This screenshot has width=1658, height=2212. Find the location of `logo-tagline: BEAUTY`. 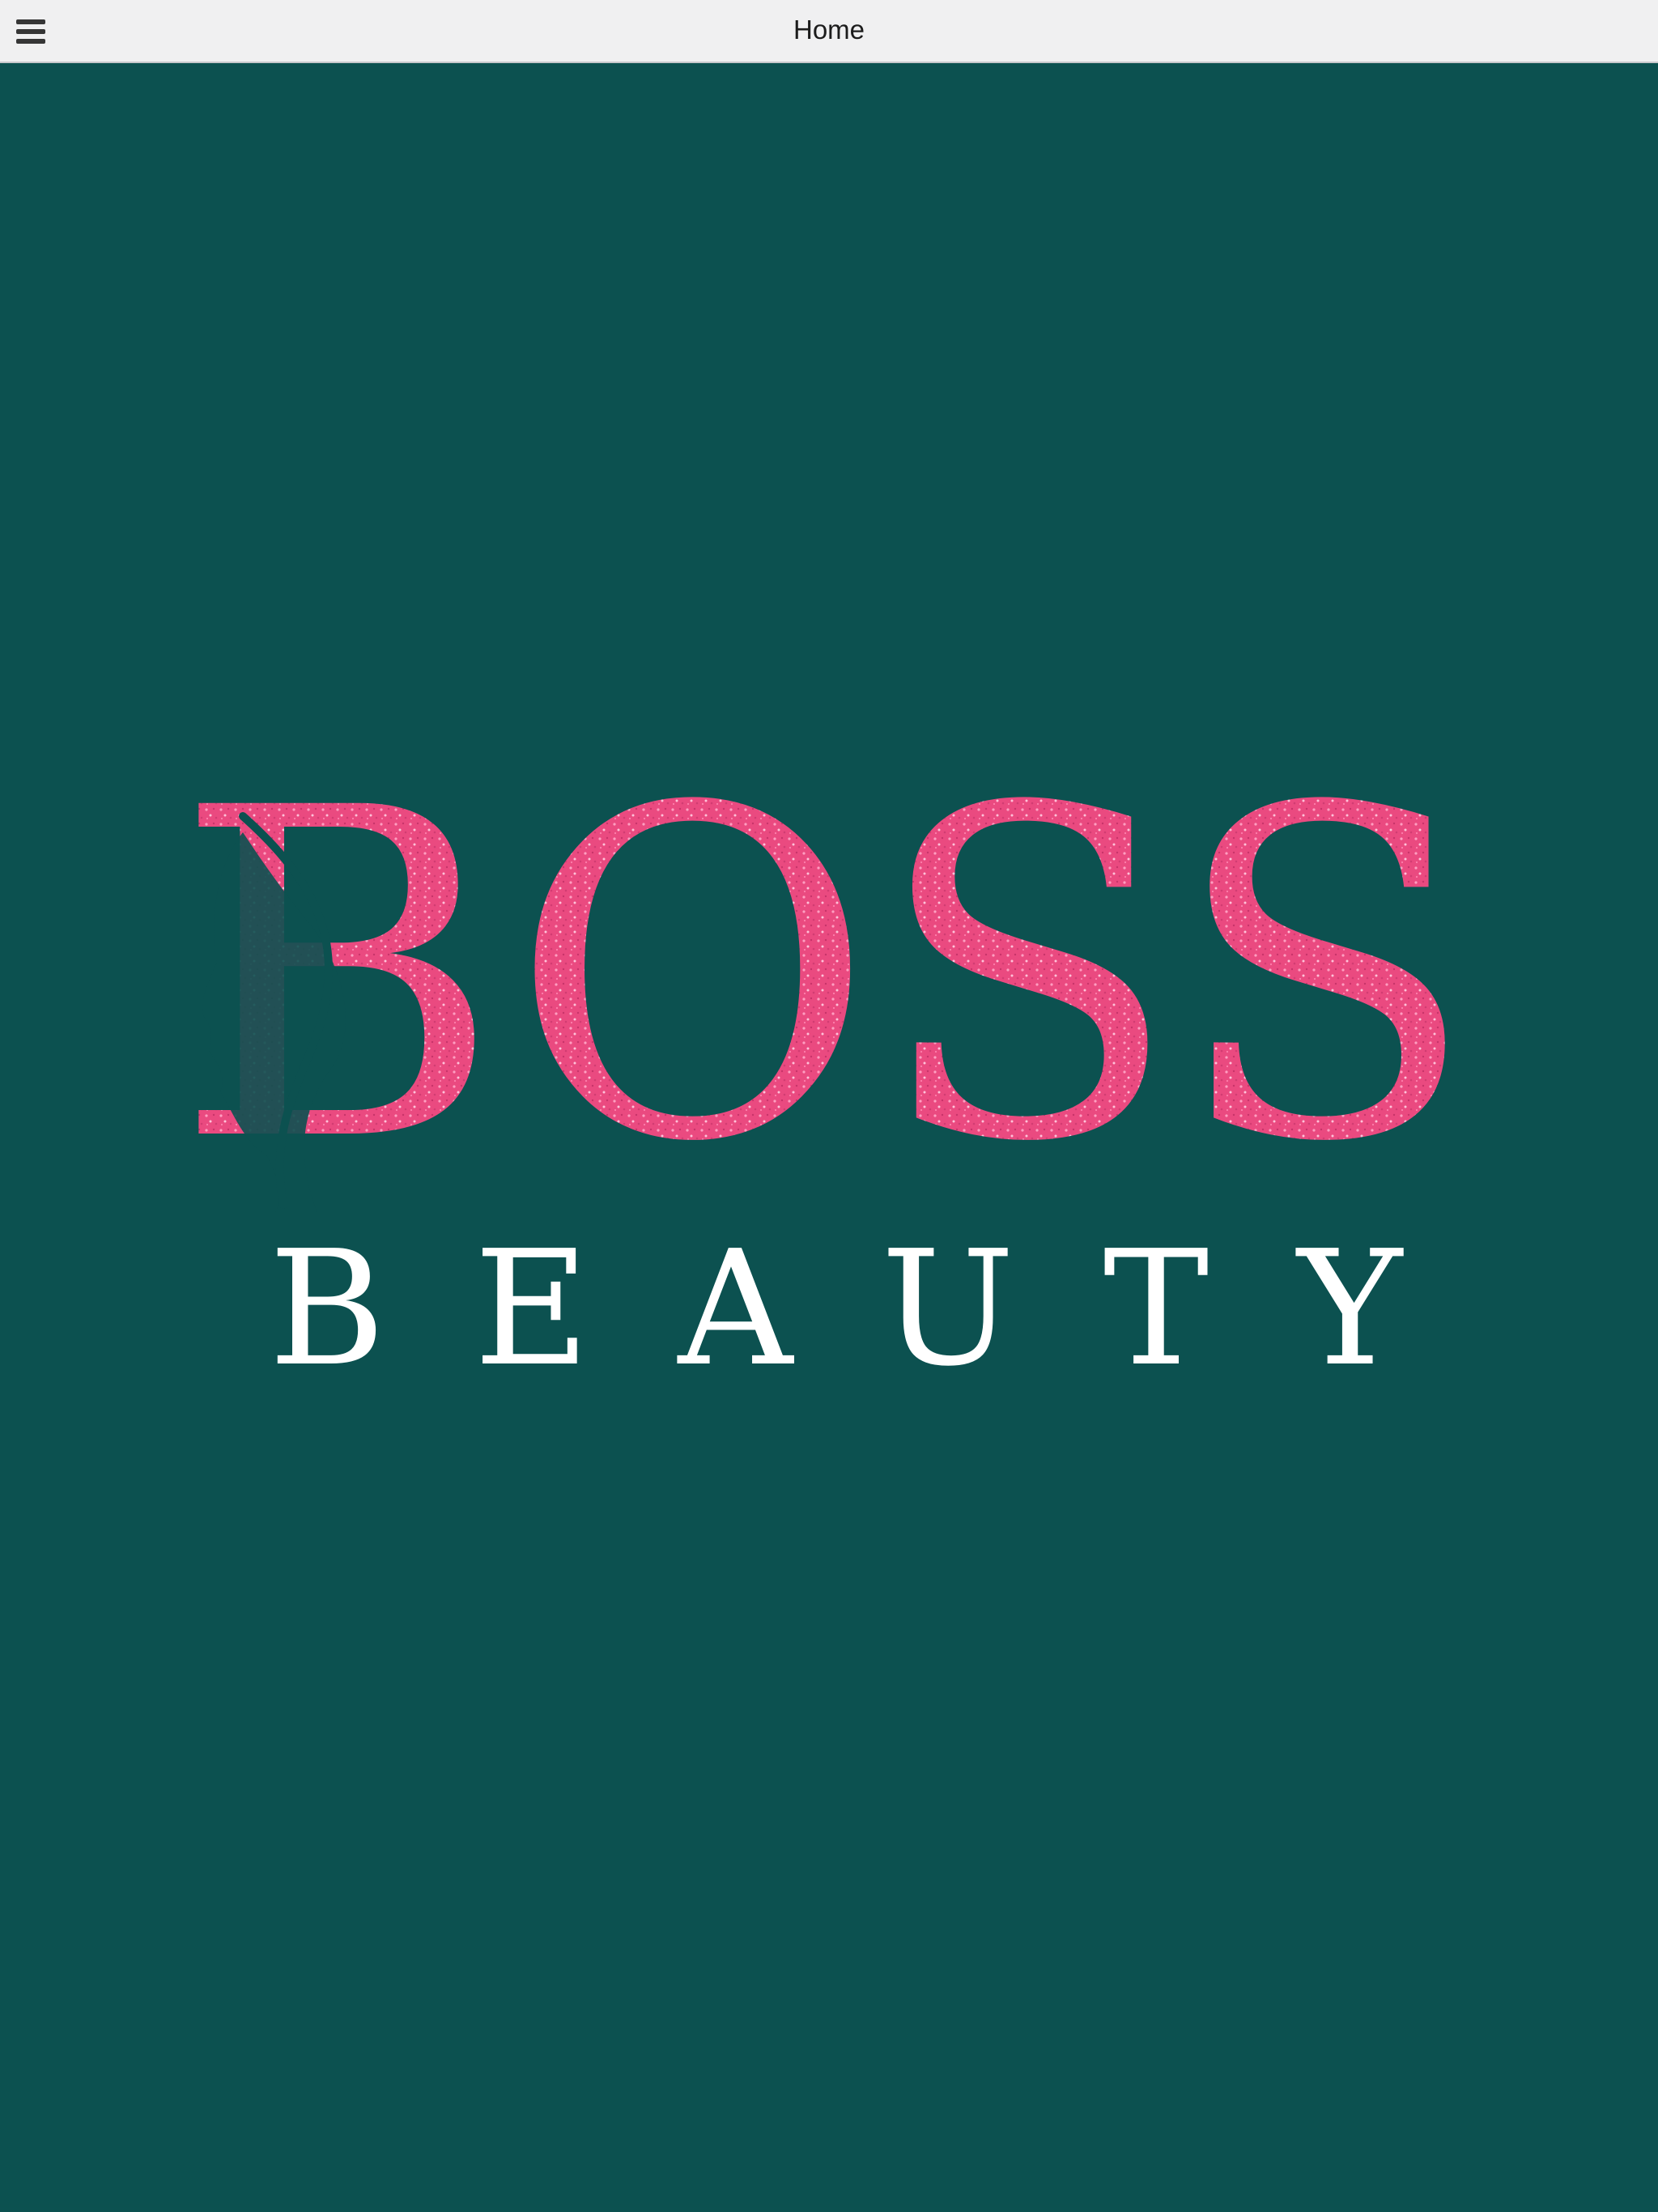

logo-tagline: BEAUTY is located at coordinates (837, 1310).